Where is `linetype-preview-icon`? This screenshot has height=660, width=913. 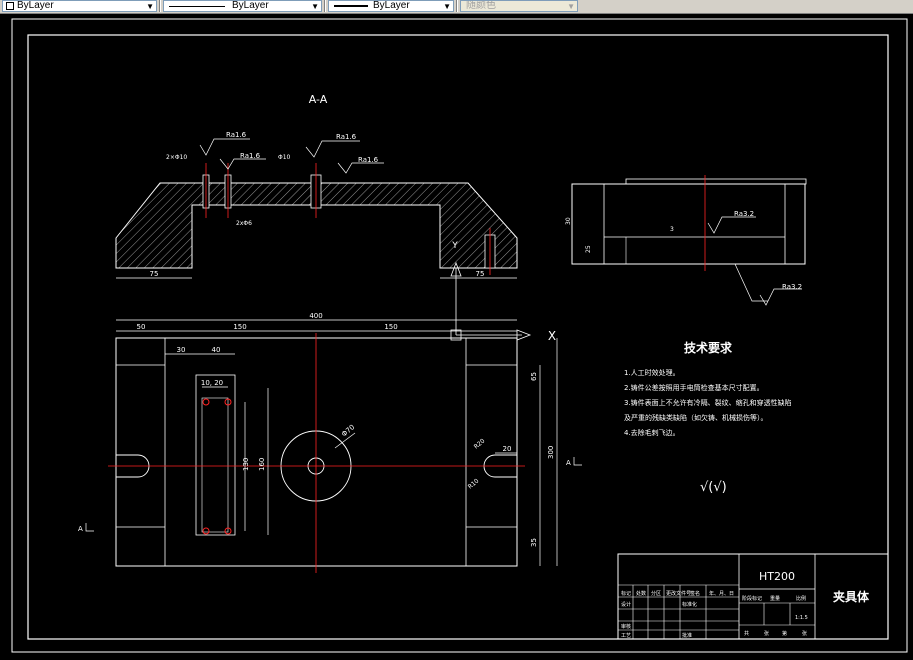
linetype-preview-icon is located at coordinates (197, 6).